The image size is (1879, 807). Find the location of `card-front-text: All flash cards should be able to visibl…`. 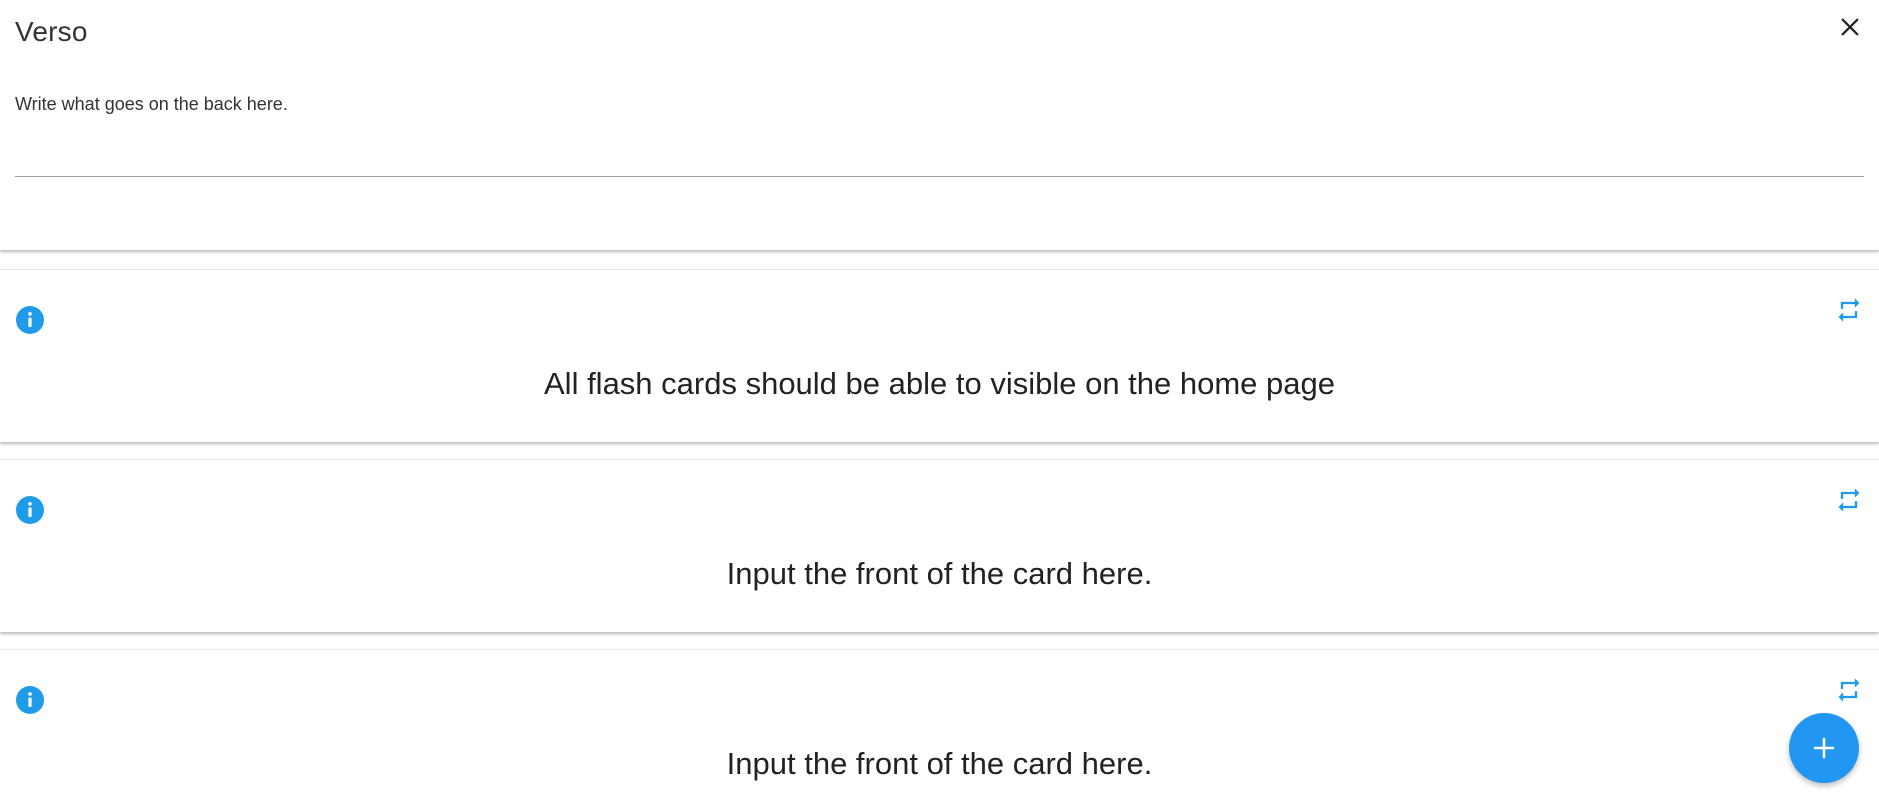

card-front-text: All flash cards should be able to visibl… is located at coordinates (939, 383).